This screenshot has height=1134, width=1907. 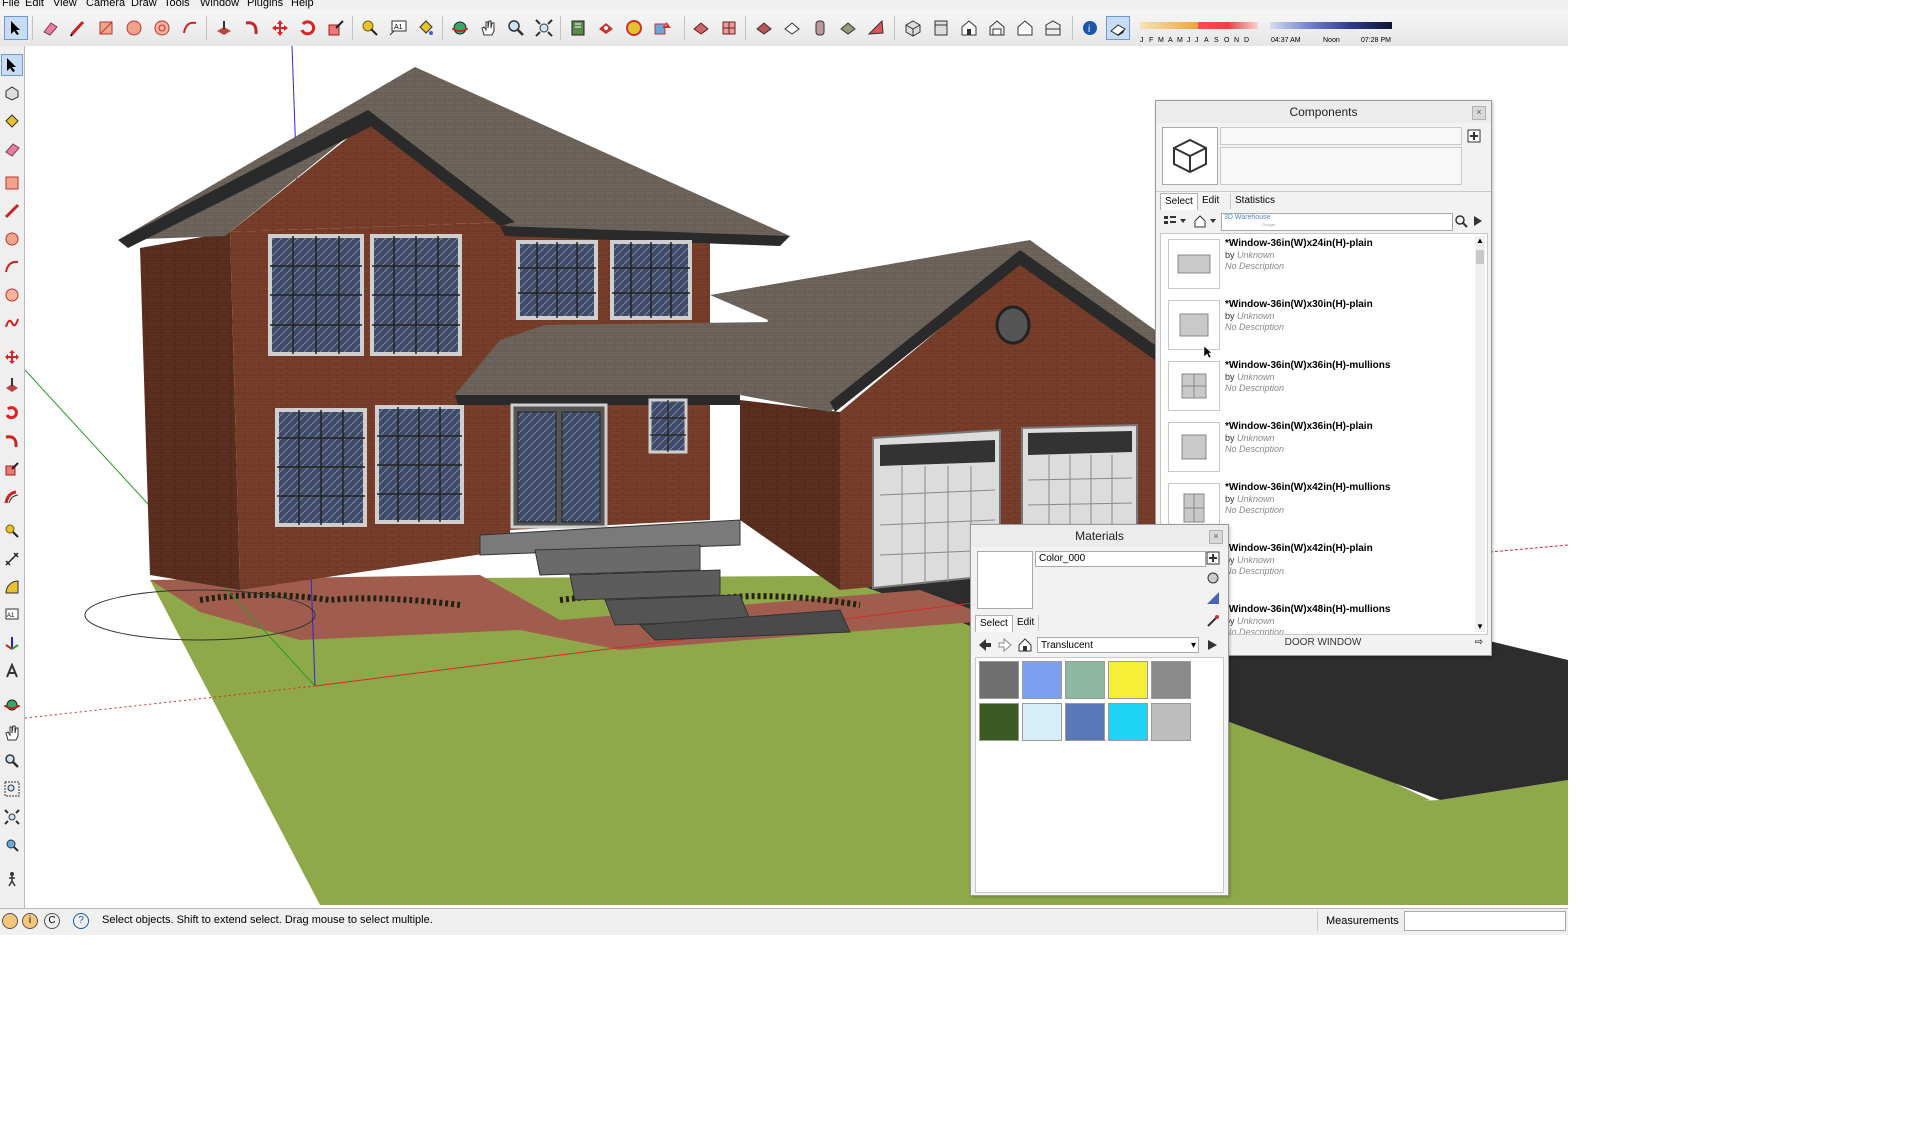 What do you see at coordinates (12, 385) in the screenshot?
I see `push-pull-tool-left` at bounding box center [12, 385].